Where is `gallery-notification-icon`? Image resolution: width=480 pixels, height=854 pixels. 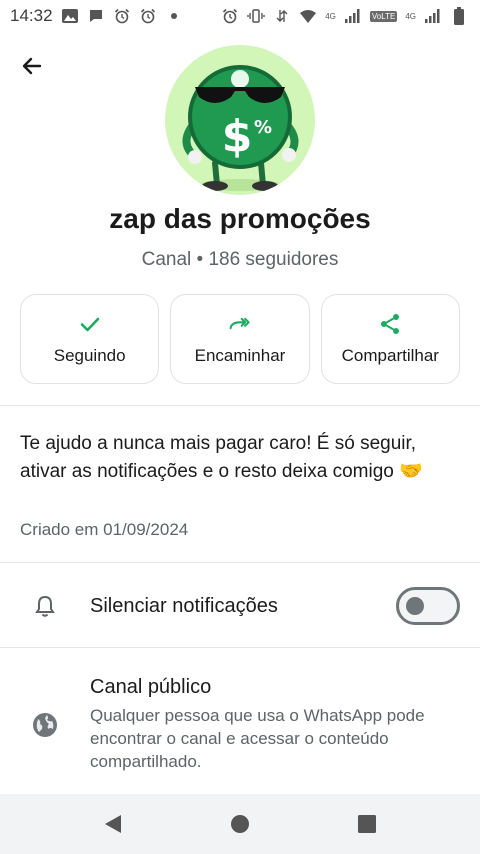
gallery-notification-icon is located at coordinates (70, 16).